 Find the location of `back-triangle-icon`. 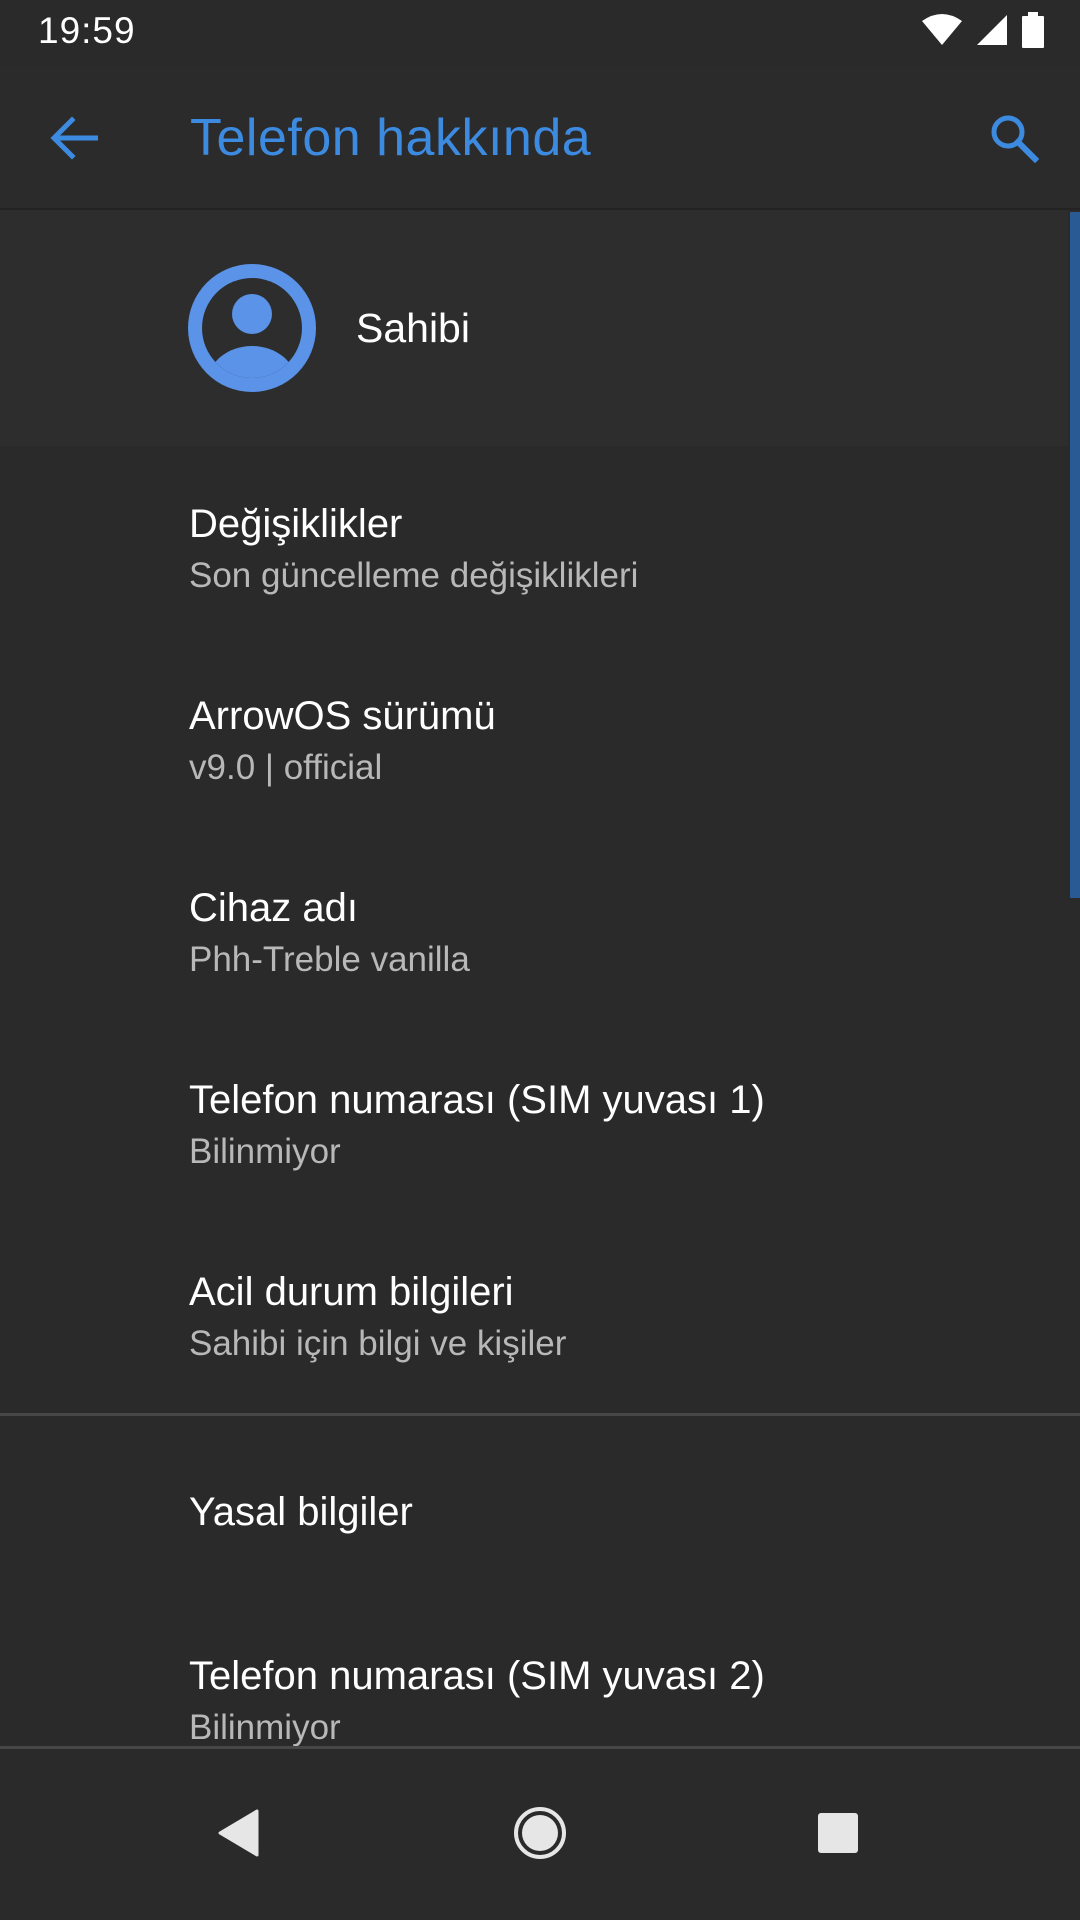

back-triangle-icon is located at coordinates (239, 1835).